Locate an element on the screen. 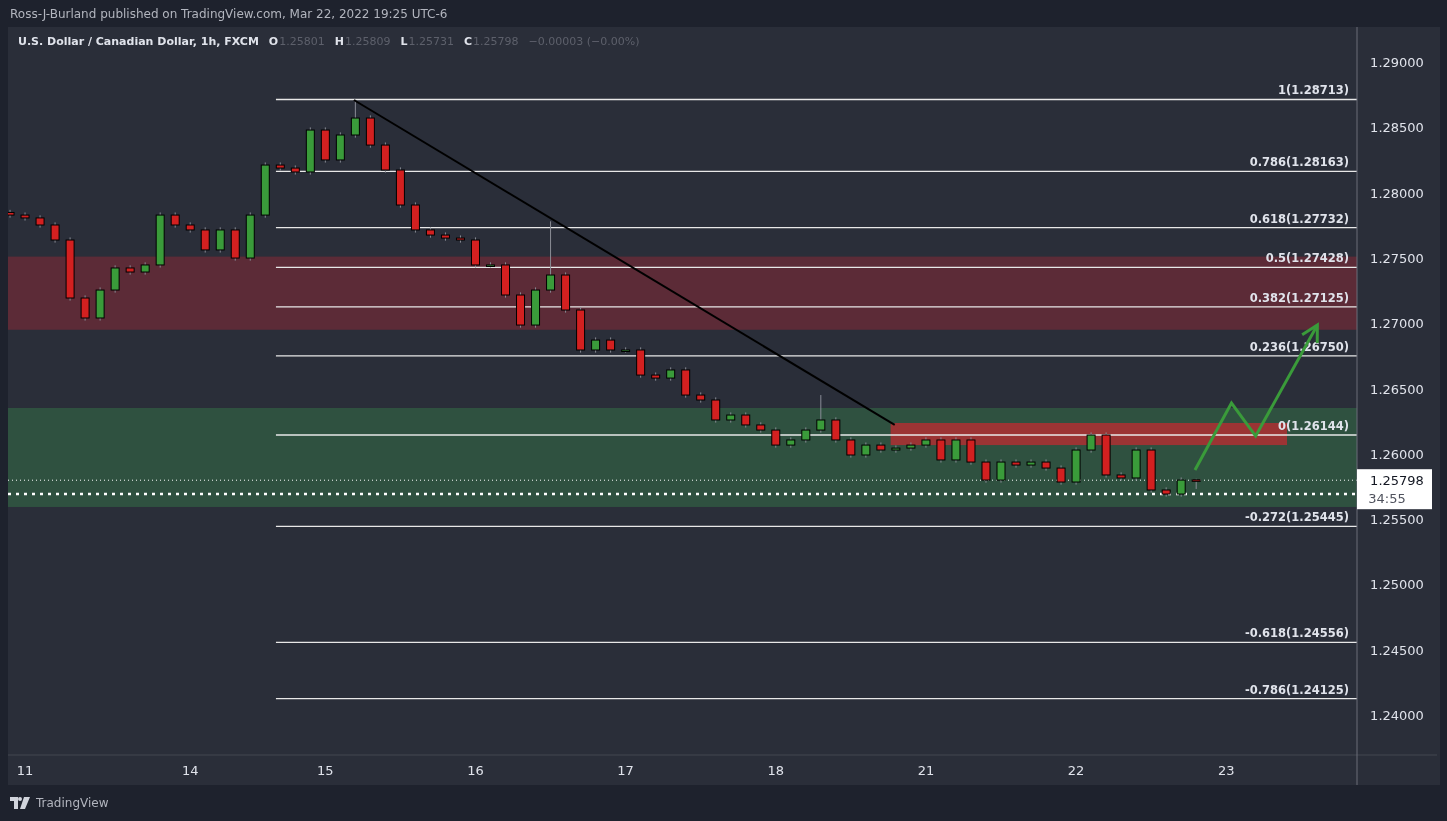  price-axis-label: 1.28500 is located at coordinates (1397, 128).